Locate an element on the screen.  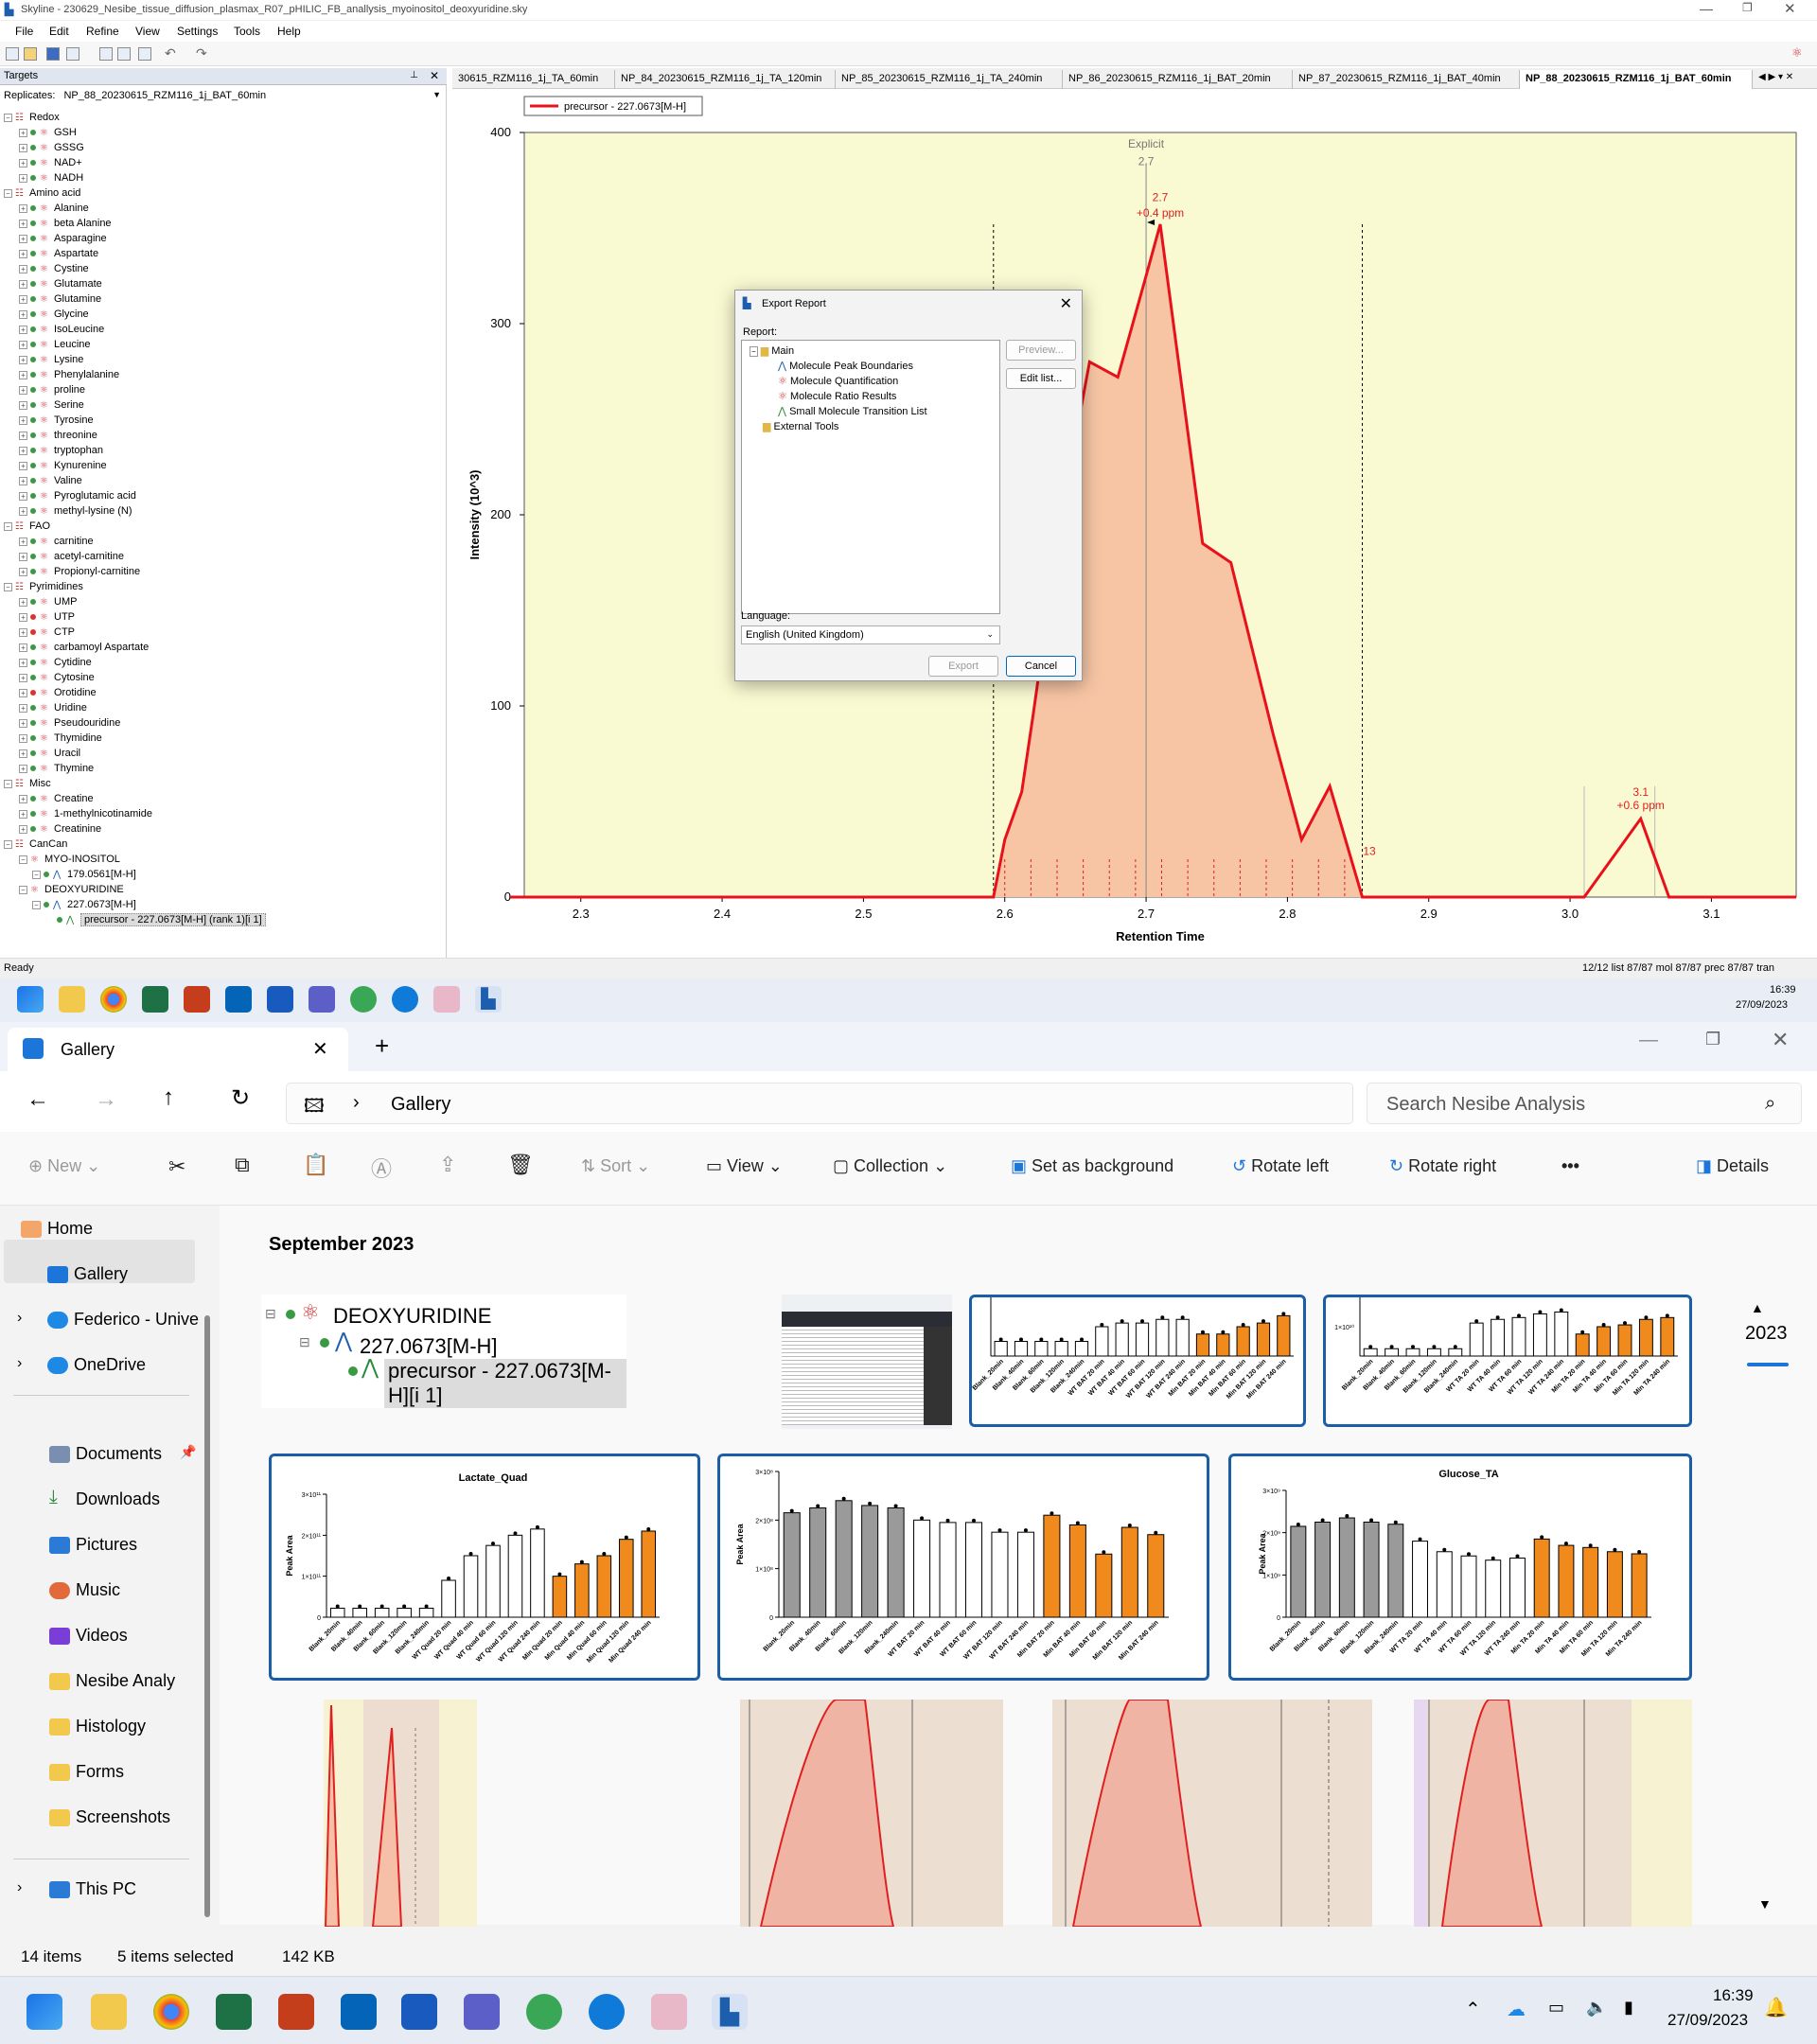
details-button: ◨ Details is located at coordinates (1732, 1166).